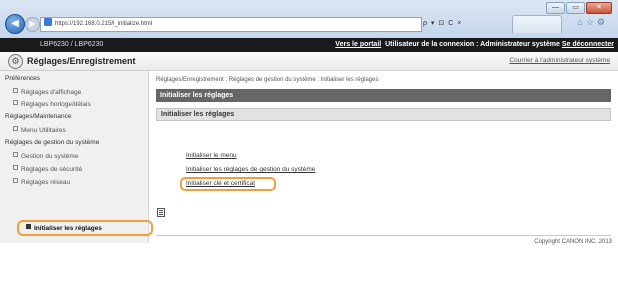  I want to click on browser-tab, so click(537, 24).